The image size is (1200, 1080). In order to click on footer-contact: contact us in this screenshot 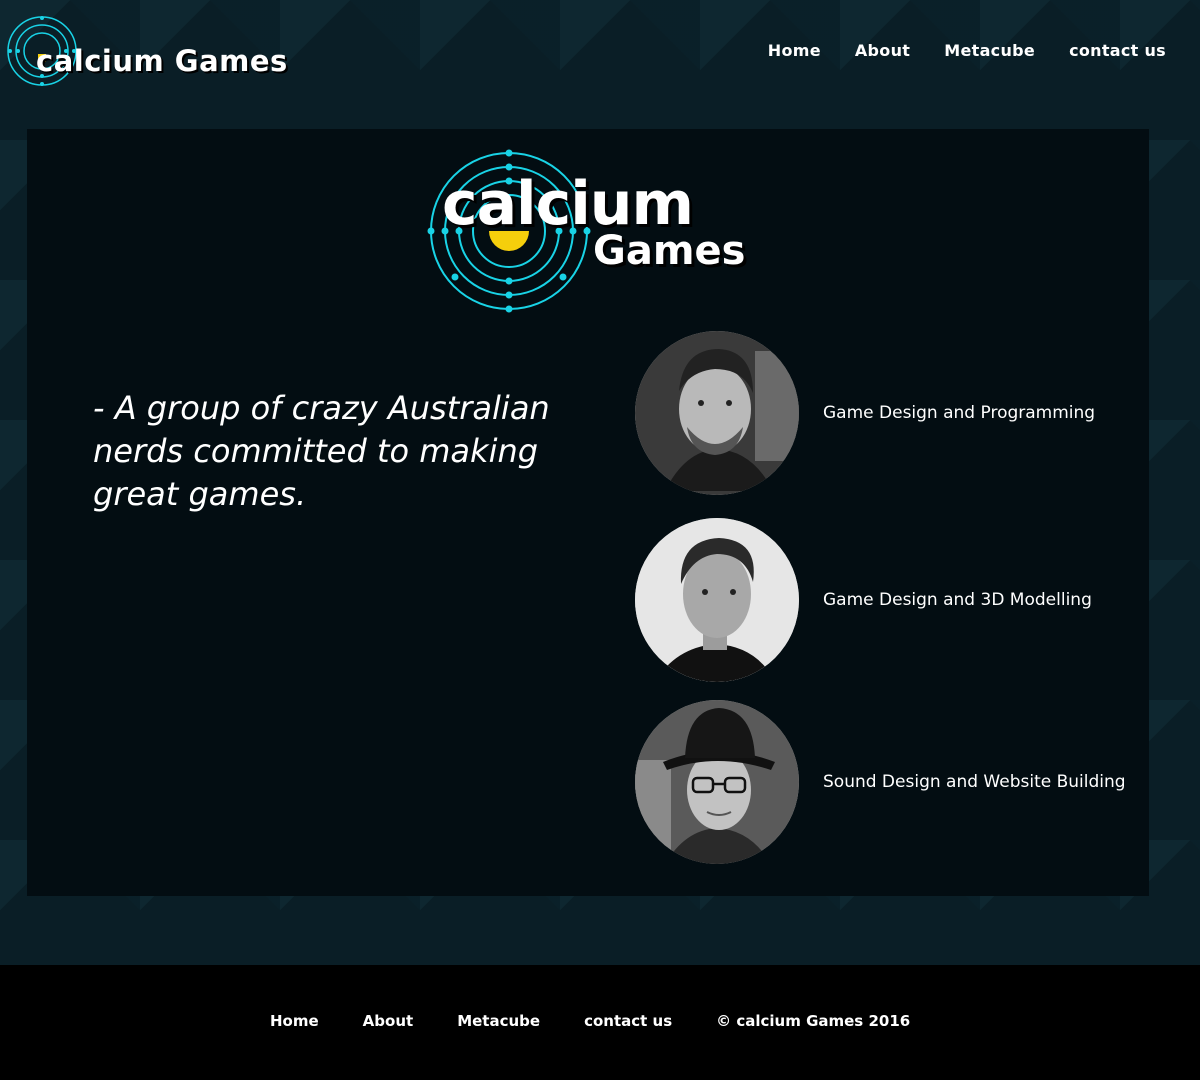, I will do `click(628, 1021)`.